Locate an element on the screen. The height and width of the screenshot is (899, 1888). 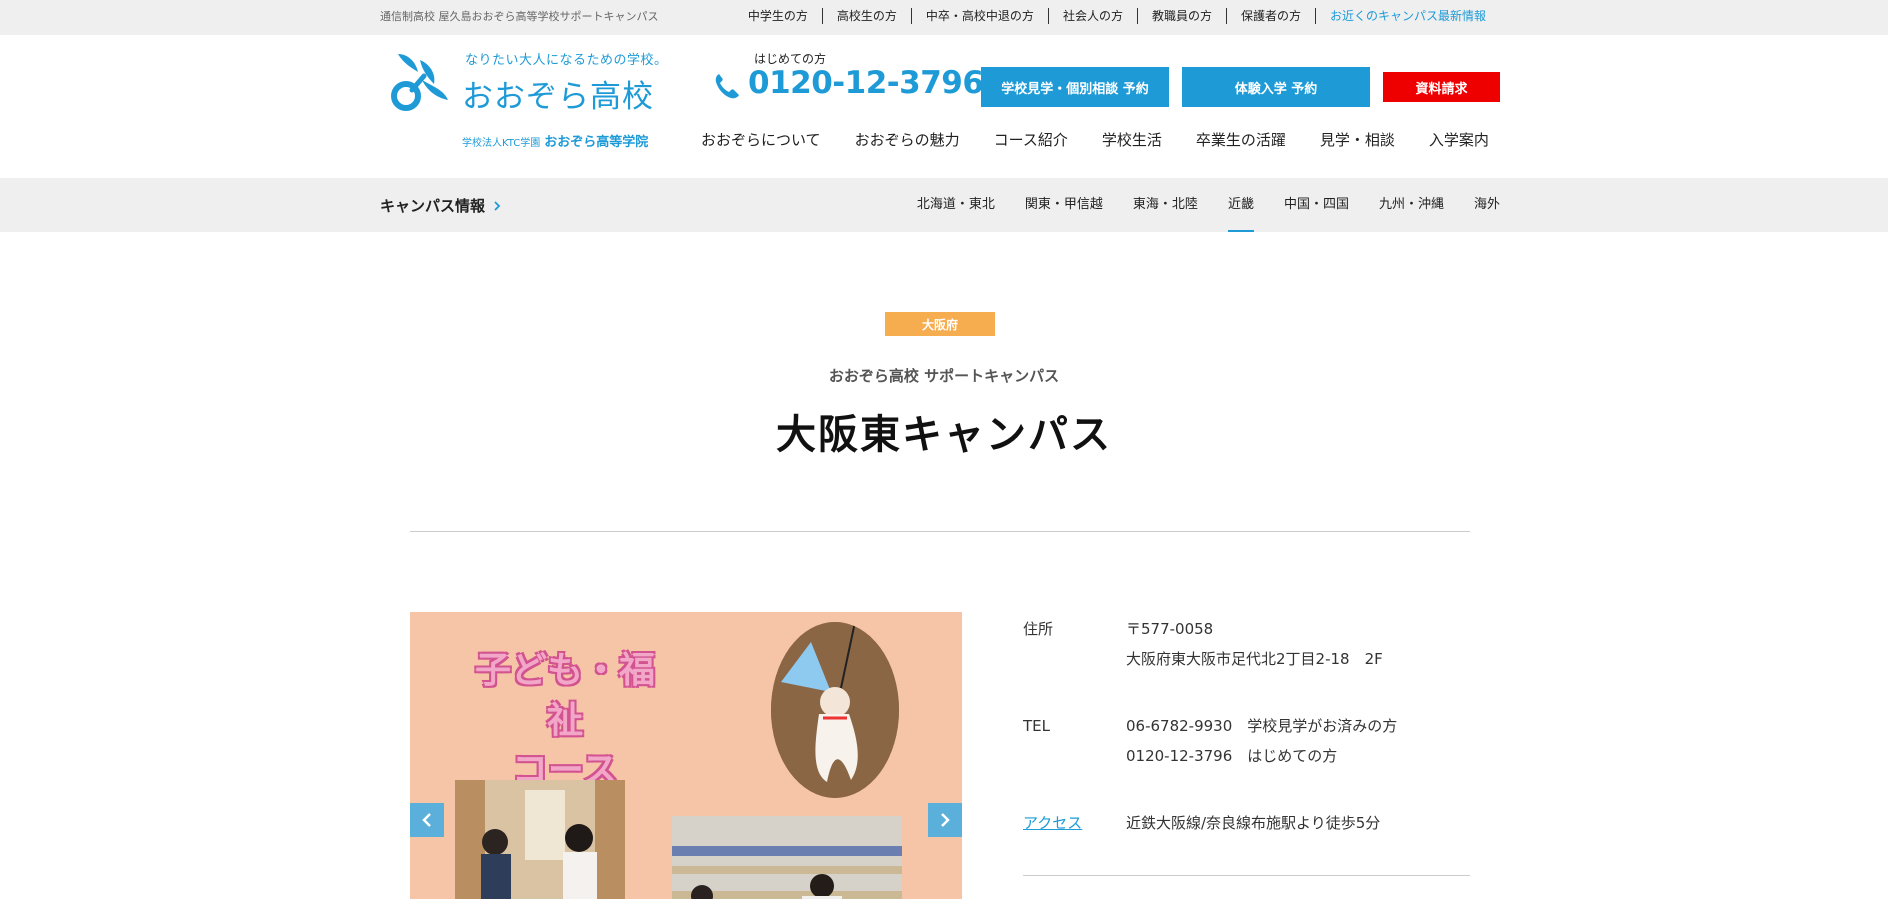
audience-link-teachers: 教職員の方 is located at coordinates (1181, 16).